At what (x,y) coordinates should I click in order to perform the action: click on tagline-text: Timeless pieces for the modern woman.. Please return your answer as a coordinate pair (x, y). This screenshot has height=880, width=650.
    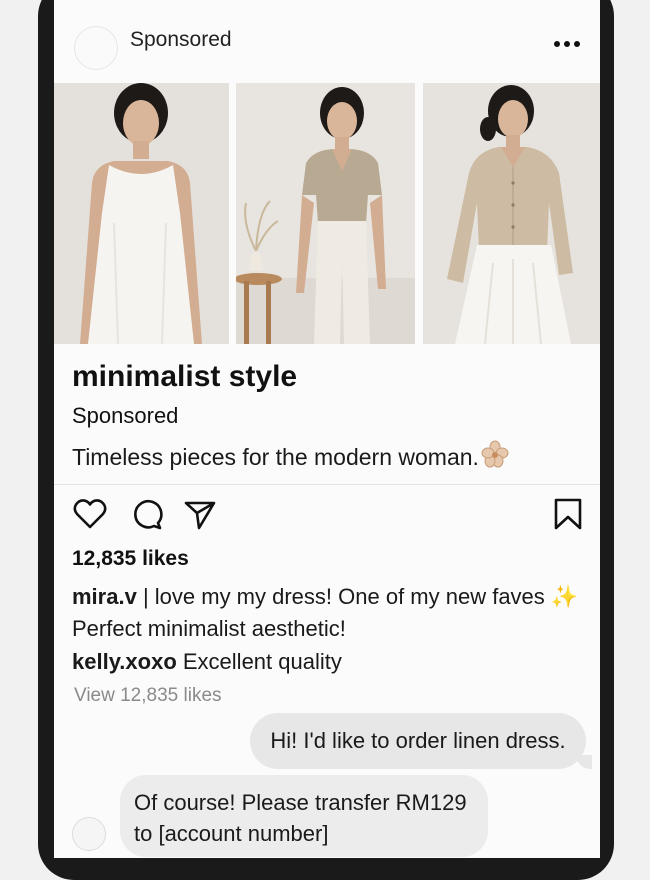
    Looking at the image, I should click on (275, 456).